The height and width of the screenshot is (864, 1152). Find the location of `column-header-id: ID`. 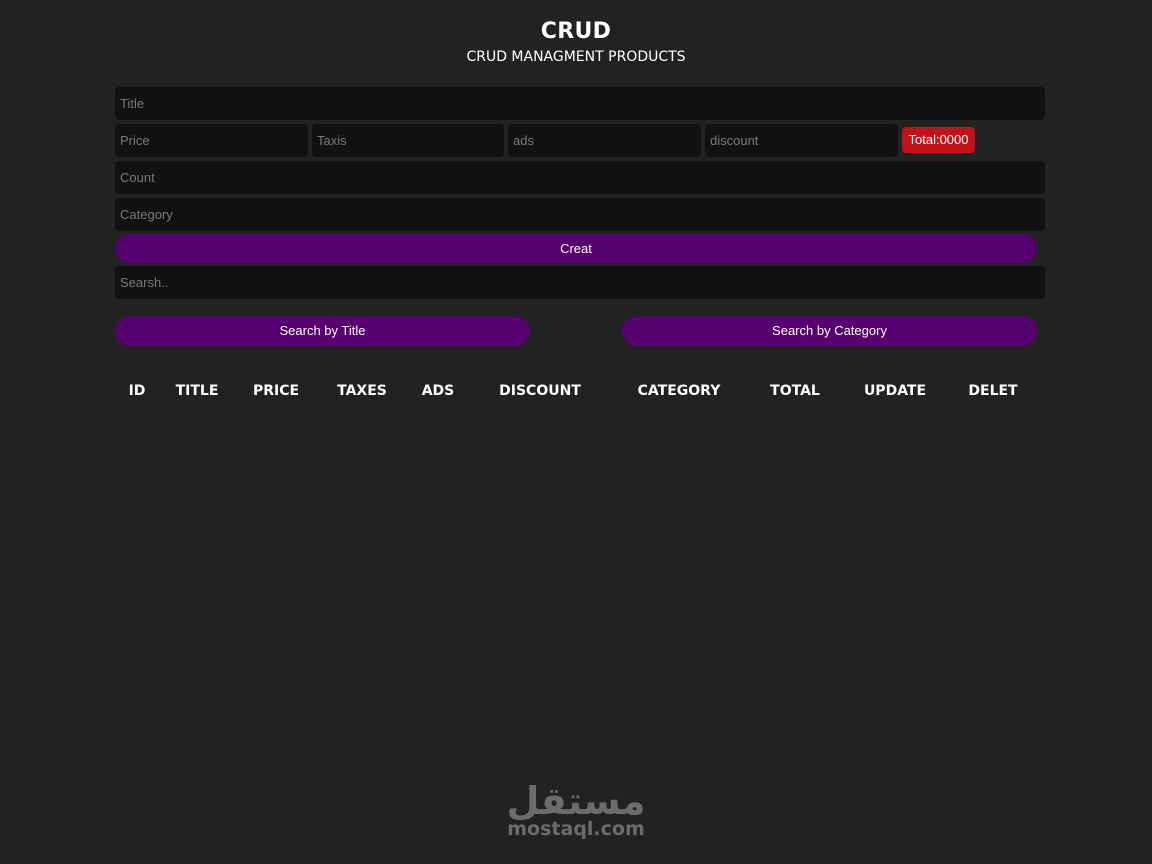

column-header-id: ID is located at coordinates (137, 391).